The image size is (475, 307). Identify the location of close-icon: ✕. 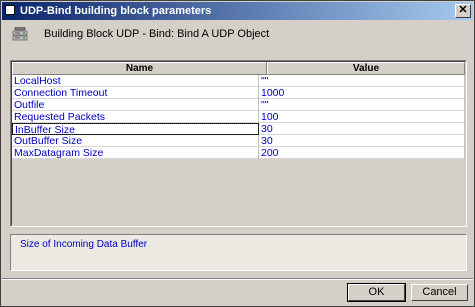
(463, 10).